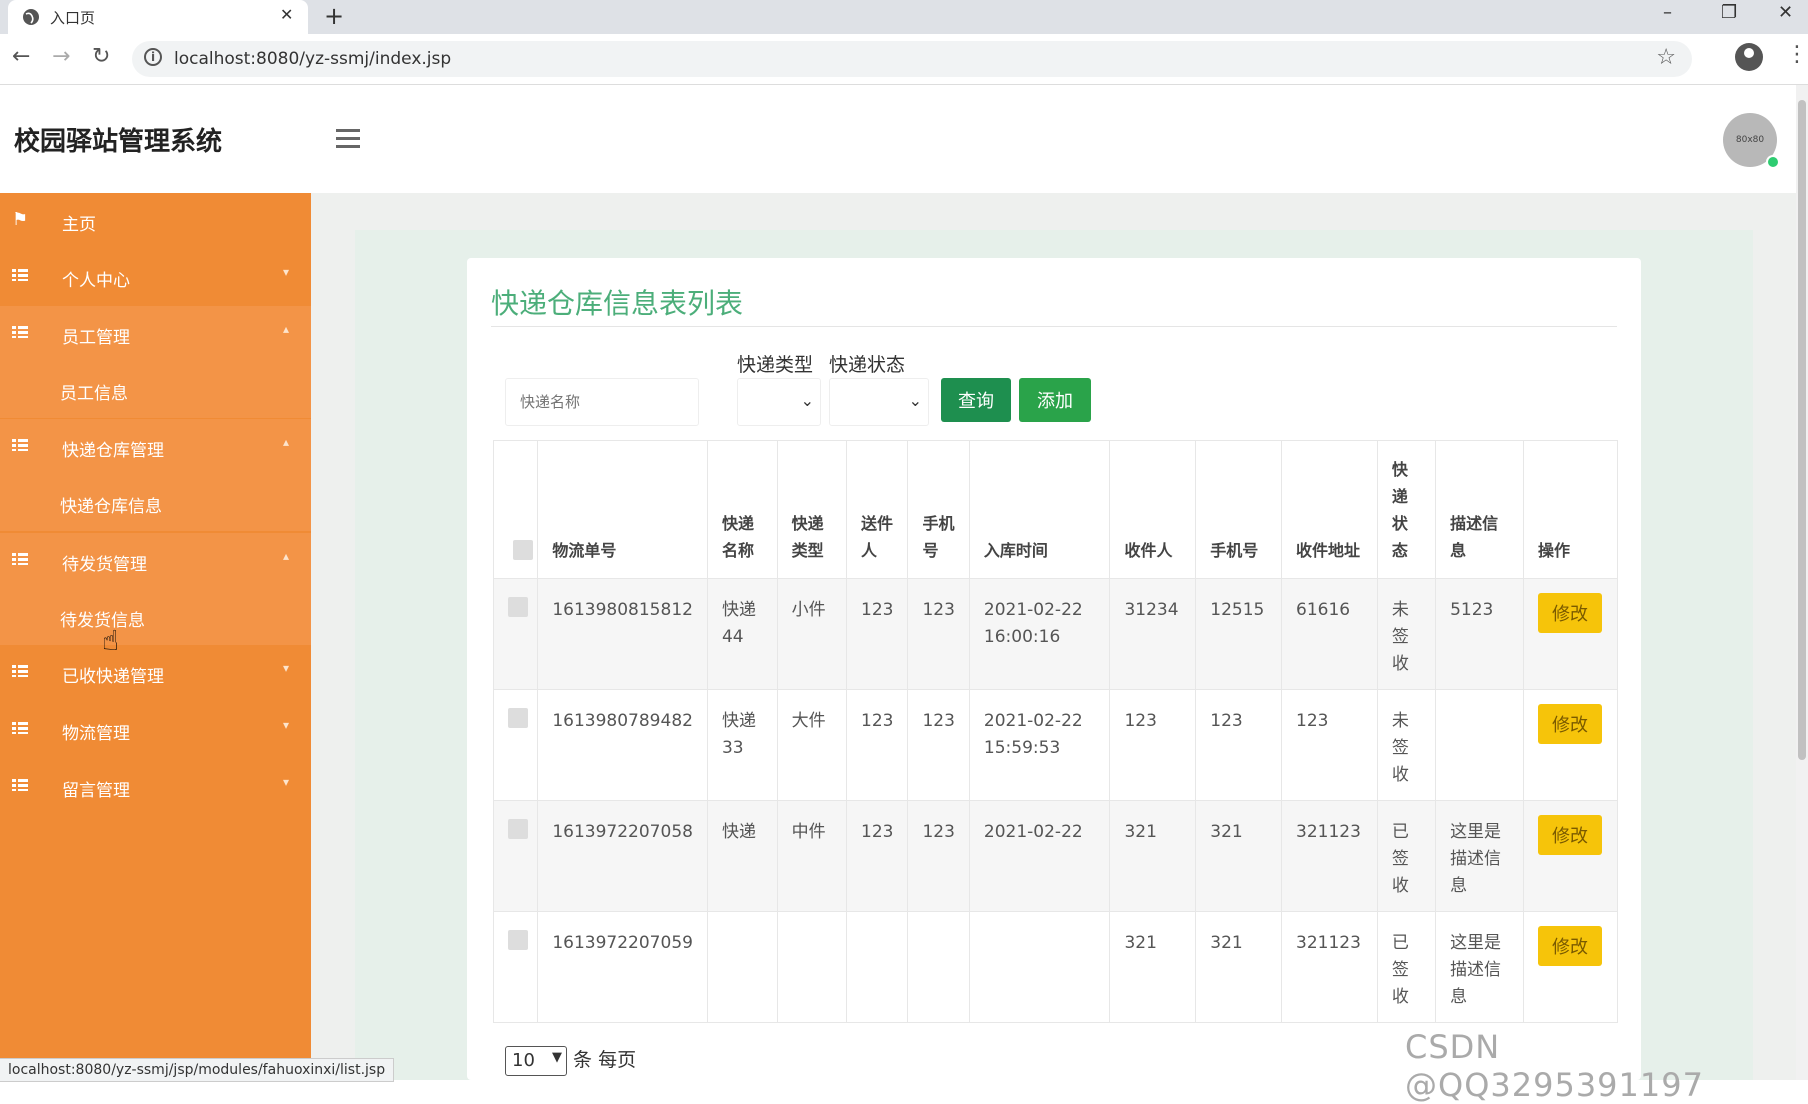 This screenshot has width=1808, height=1104. I want to click on header-stock-in-time: 入库时间, so click(1039, 509).